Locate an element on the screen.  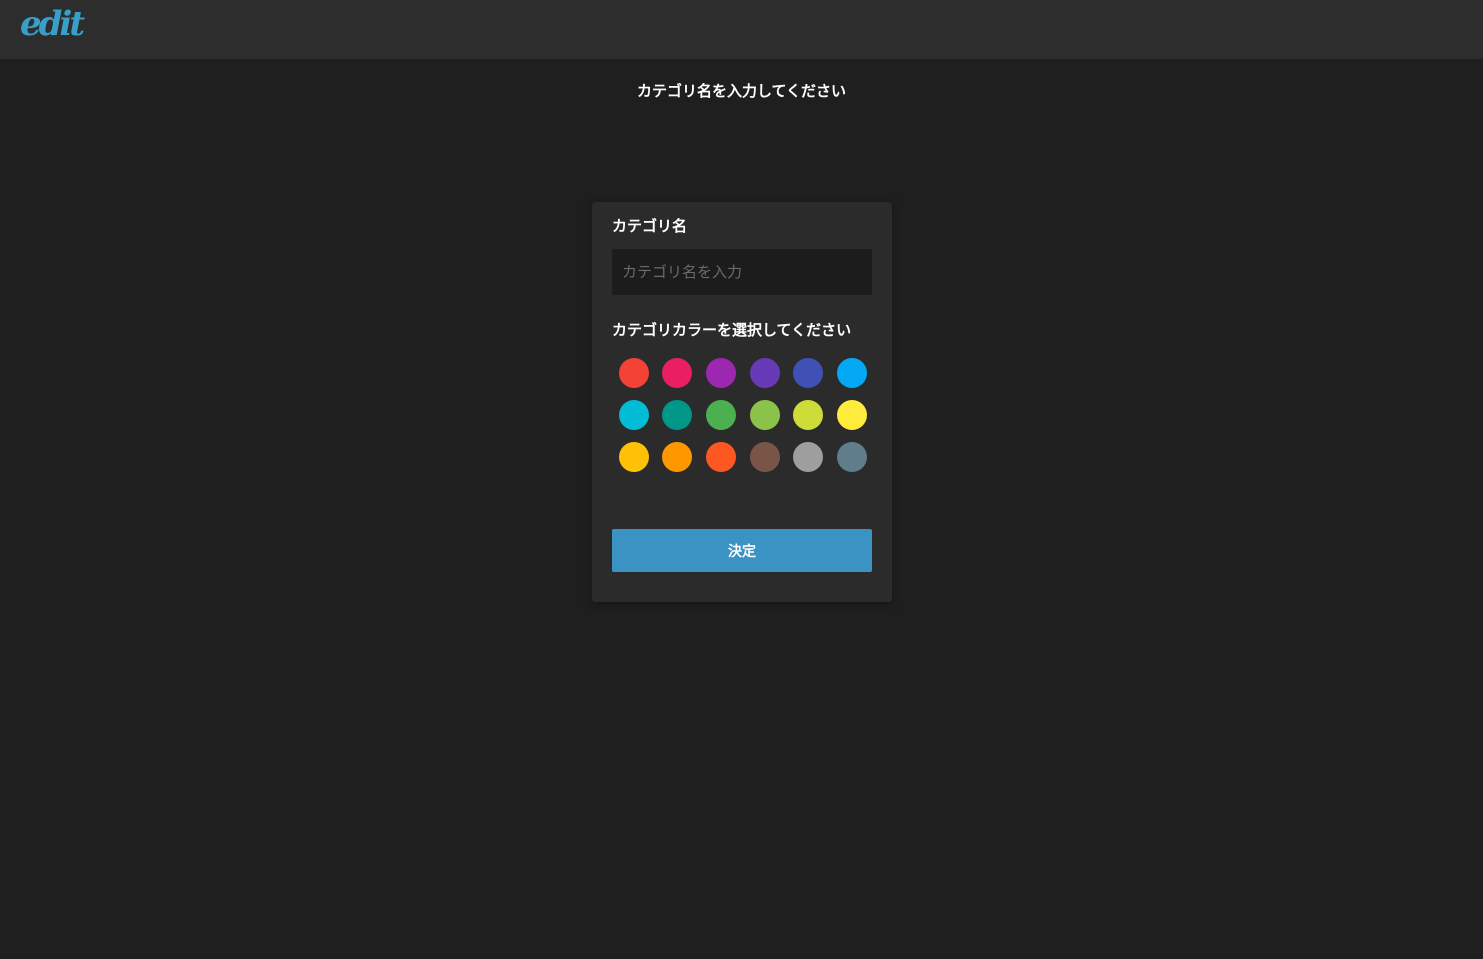
category-name-label: カテゴリ名 is located at coordinates (650, 226).